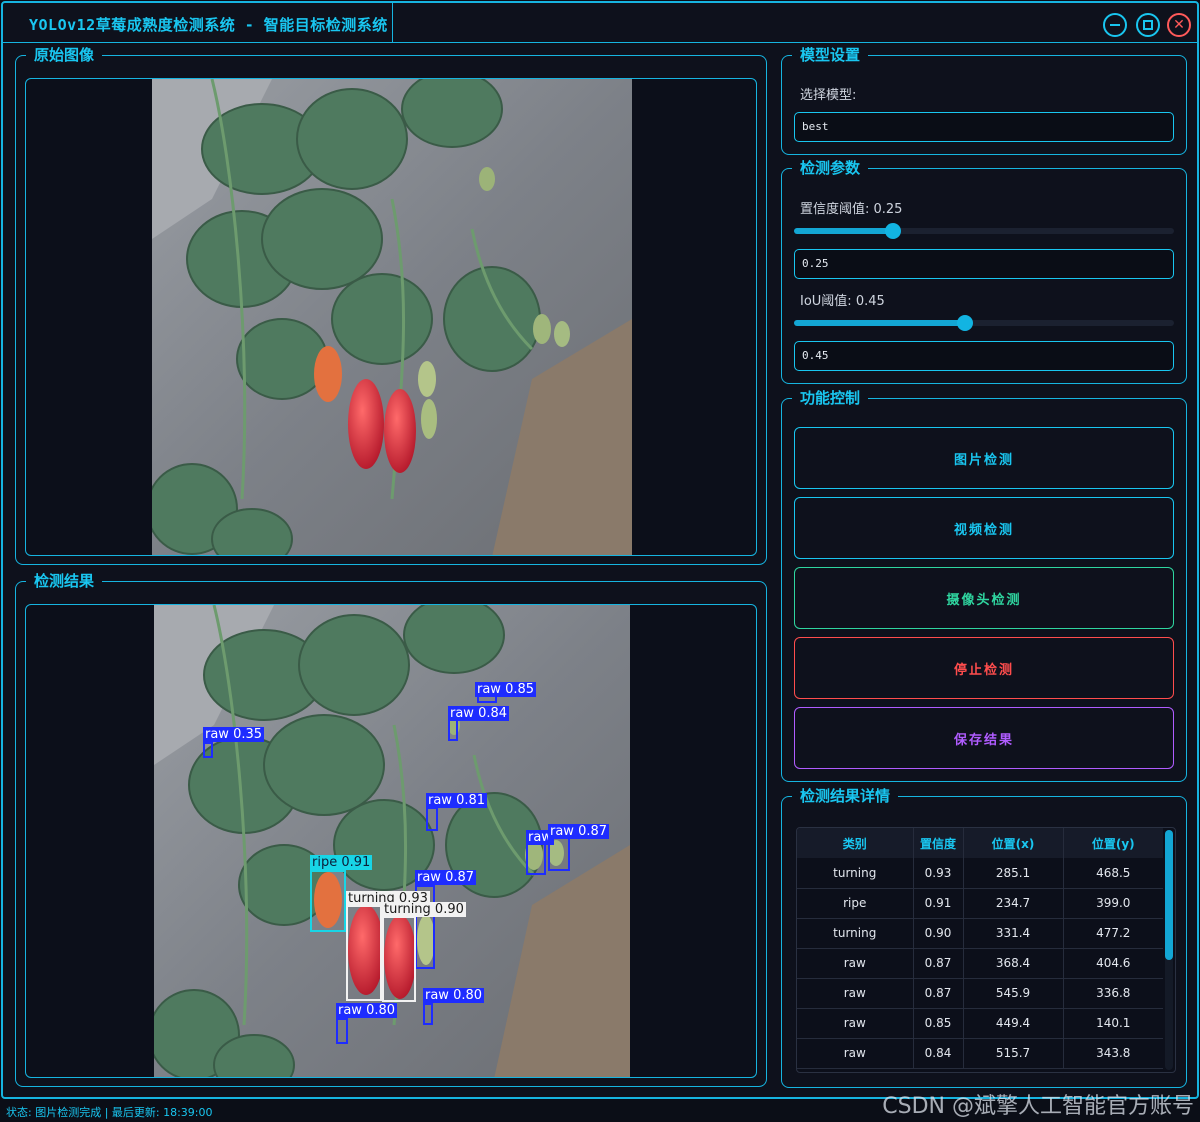 The image size is (1200, 1122). What do you see at coordinates (892, 231) in the screenshot?
I see `confidence-slider-handle` at bounding box center [892, 231].